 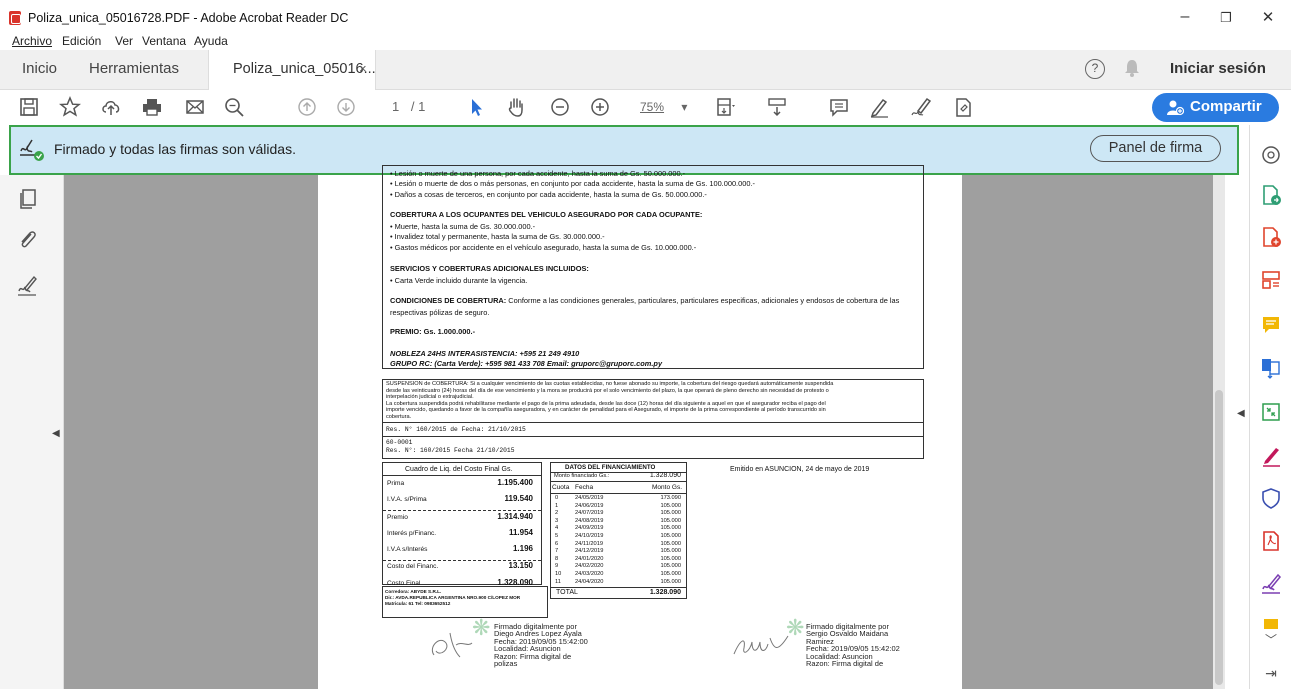 What do you see at coordinates (124, 41) in the screenshot?
I see `menu-ver: Ver` at bounding box center [124, 41].